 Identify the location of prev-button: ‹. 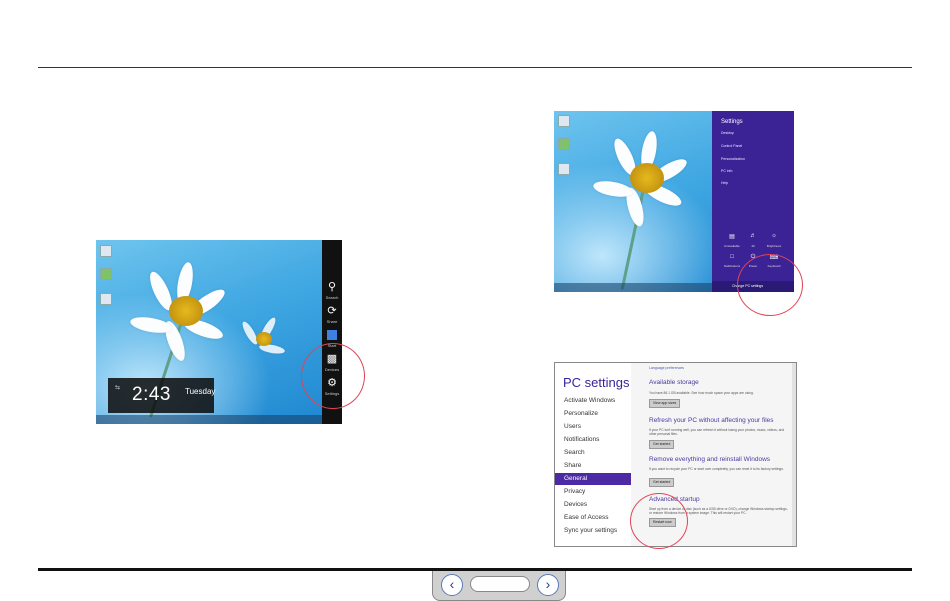
(452, 585).